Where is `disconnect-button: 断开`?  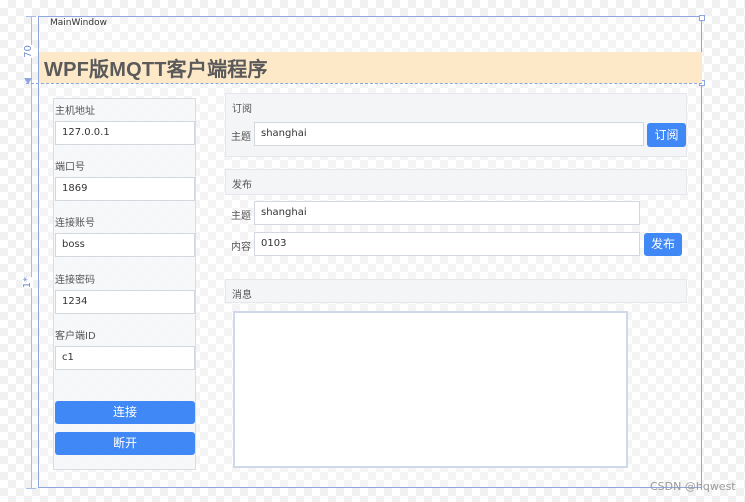
disconnect-button: 断开 is located at coordinates (125, 443).